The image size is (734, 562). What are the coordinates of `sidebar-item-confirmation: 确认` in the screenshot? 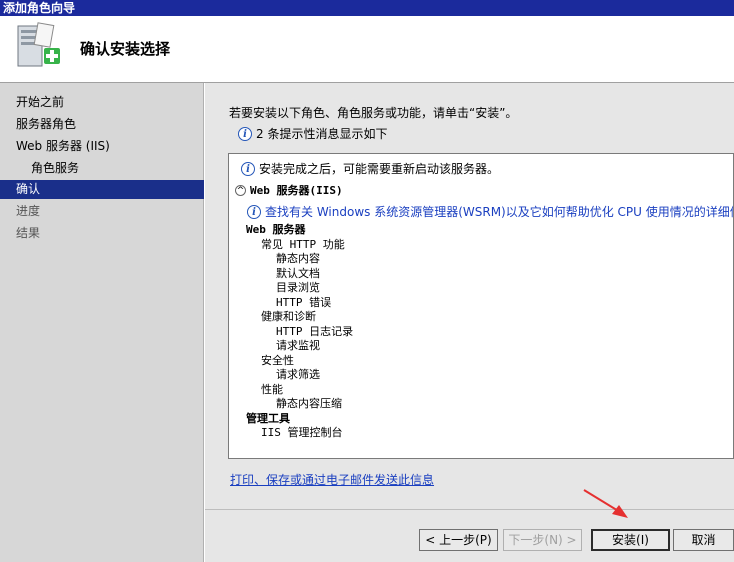 It's located at (102, 189).